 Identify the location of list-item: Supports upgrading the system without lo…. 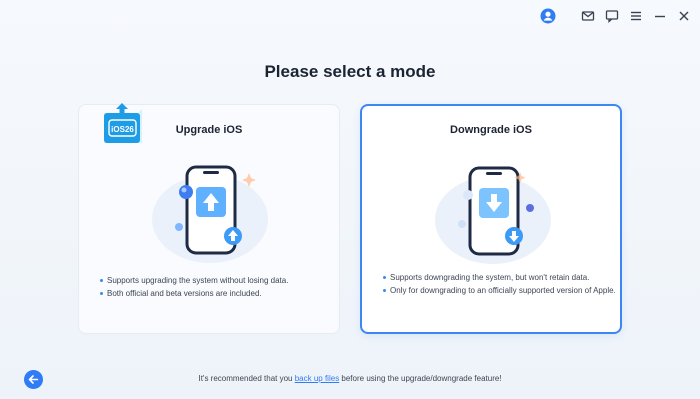
(214, 280).